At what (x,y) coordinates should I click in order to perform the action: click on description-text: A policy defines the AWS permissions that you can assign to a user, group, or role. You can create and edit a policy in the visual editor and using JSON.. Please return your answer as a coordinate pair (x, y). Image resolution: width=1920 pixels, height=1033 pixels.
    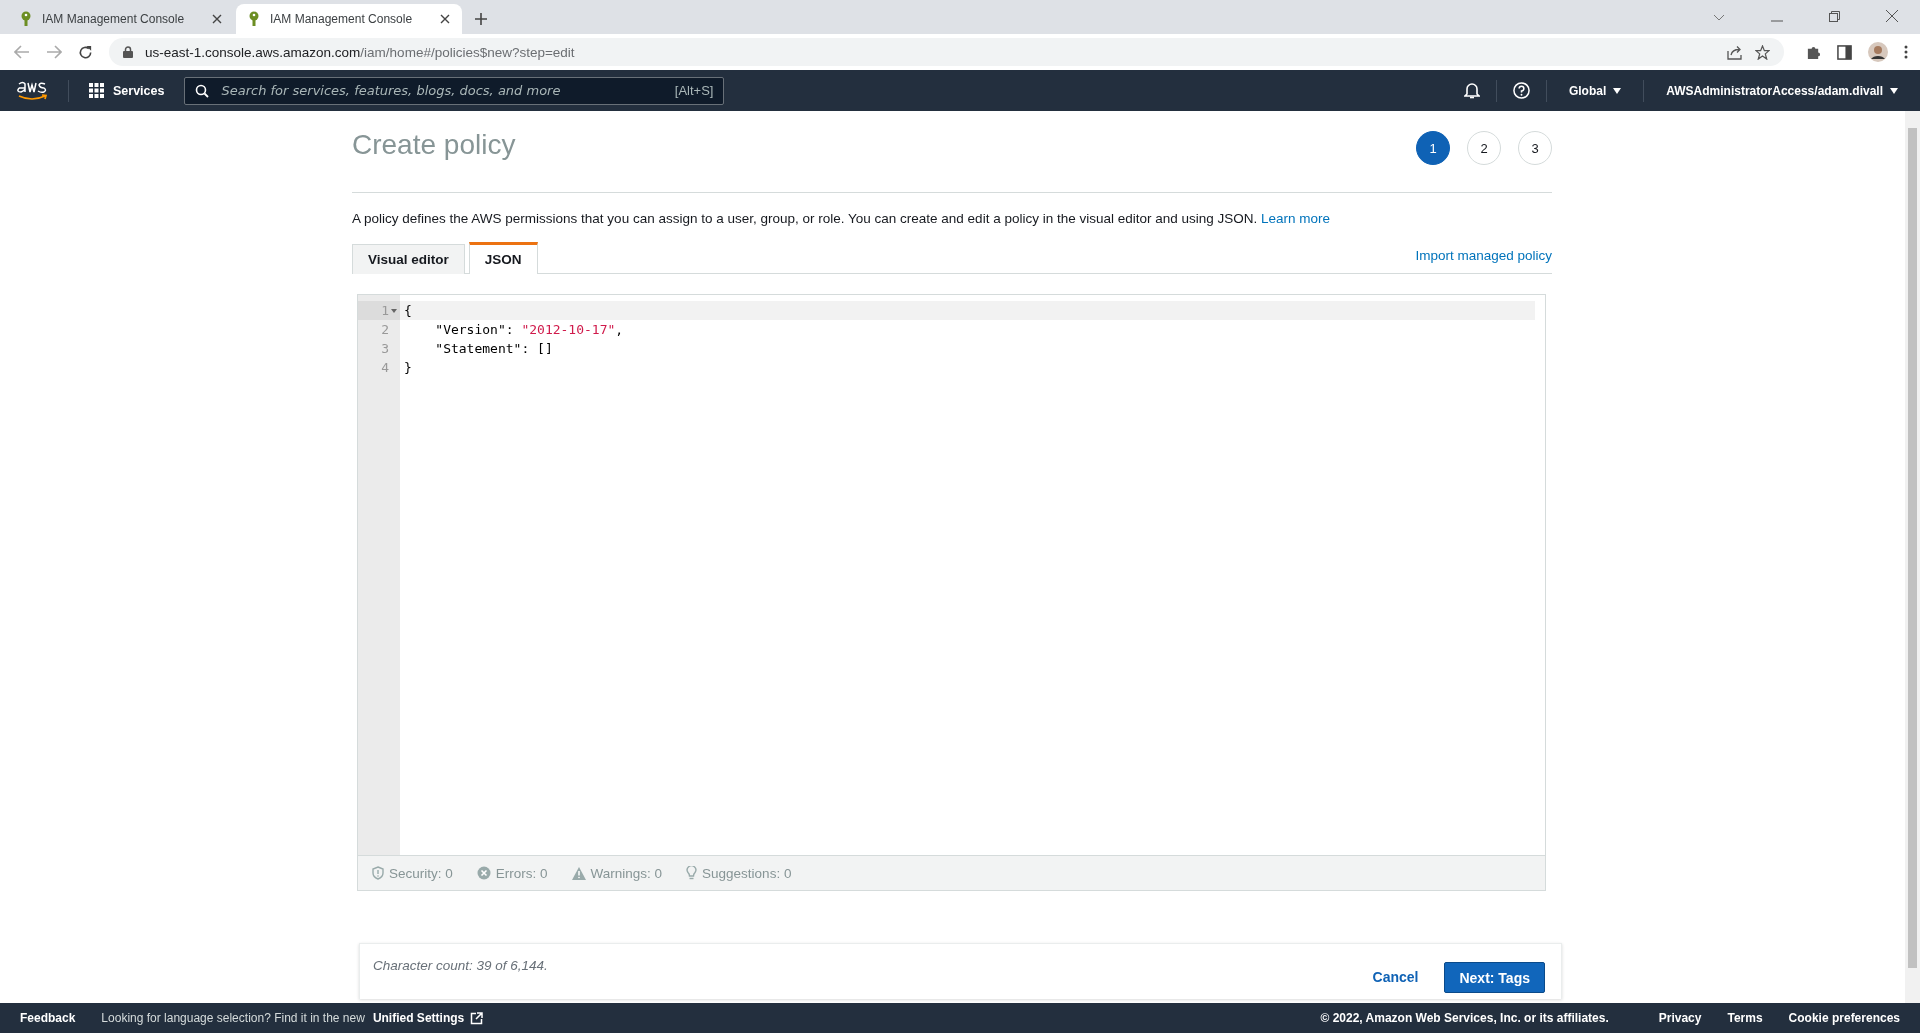
    Looking at the image, I should click on (805, 218).